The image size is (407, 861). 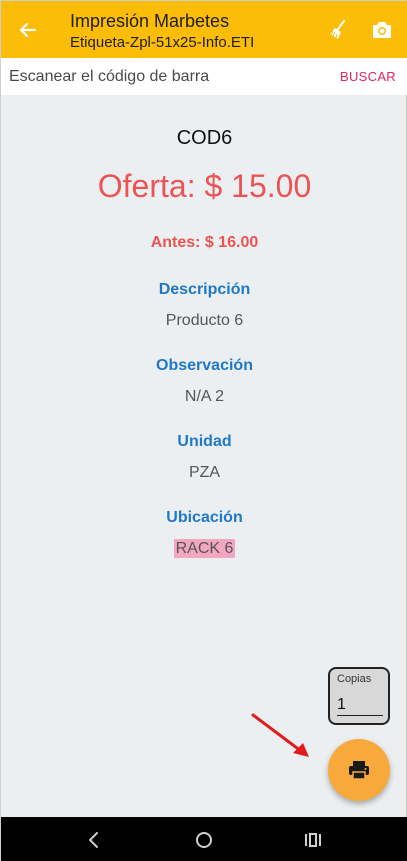 What do you see at coordinates (204, 138) in the screenshot?
I see `product-code: COD6` at bounding box center [204, 138].